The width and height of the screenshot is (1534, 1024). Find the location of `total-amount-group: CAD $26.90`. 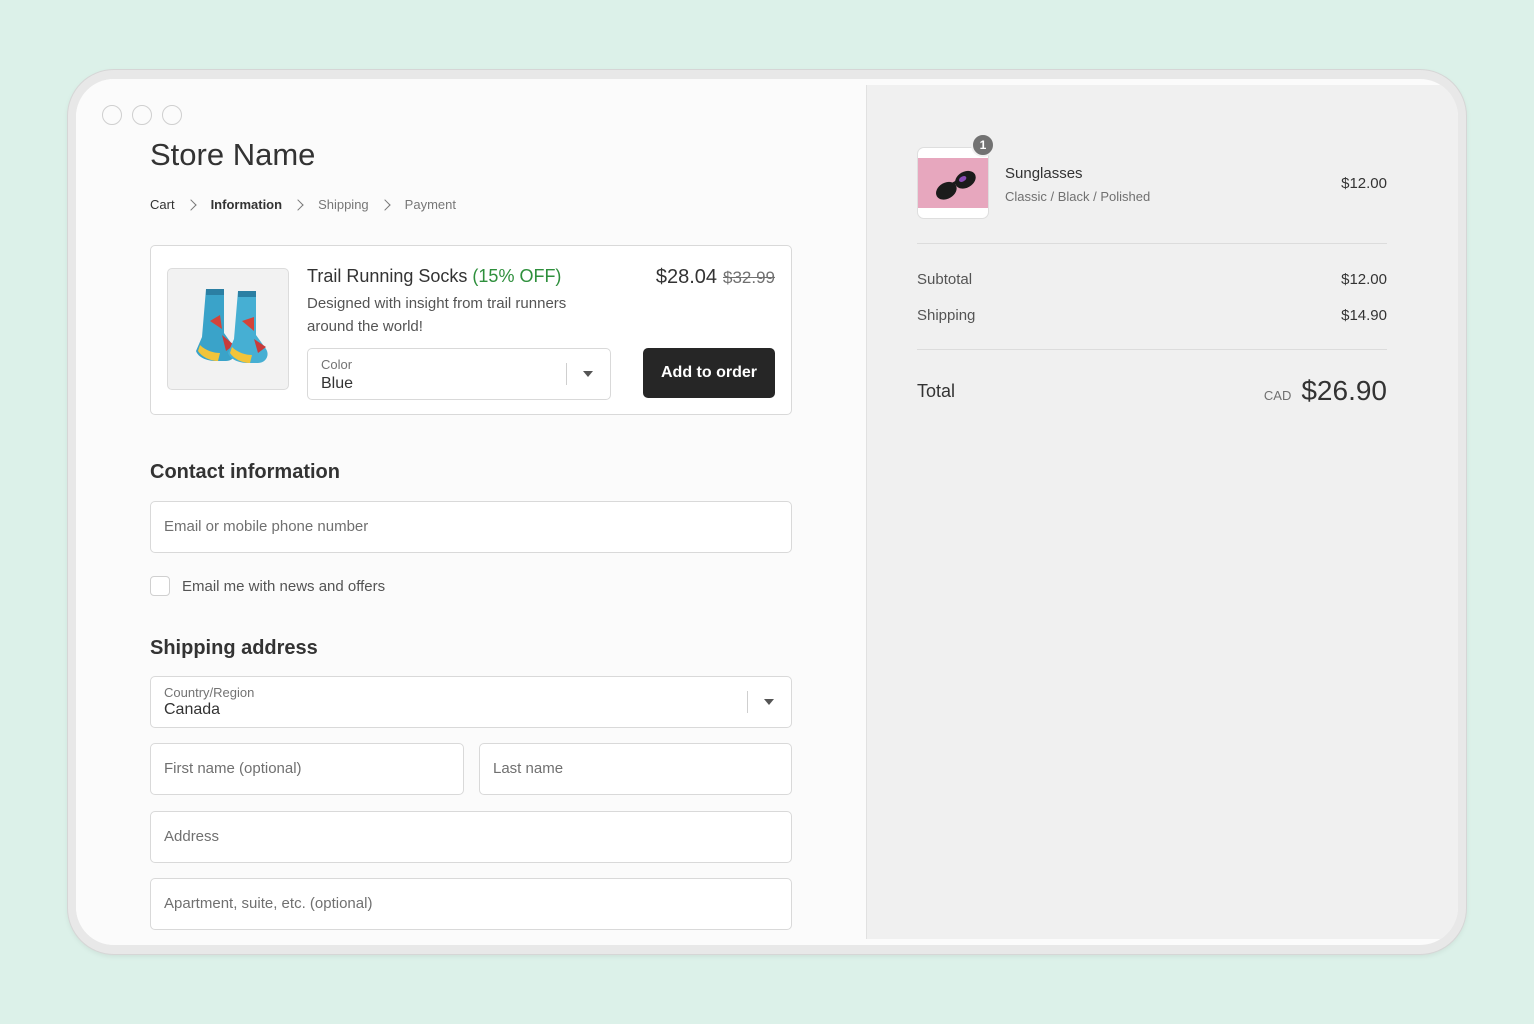

total-amount-group: CAD $26.90 is located at coordinates (1325, 391).